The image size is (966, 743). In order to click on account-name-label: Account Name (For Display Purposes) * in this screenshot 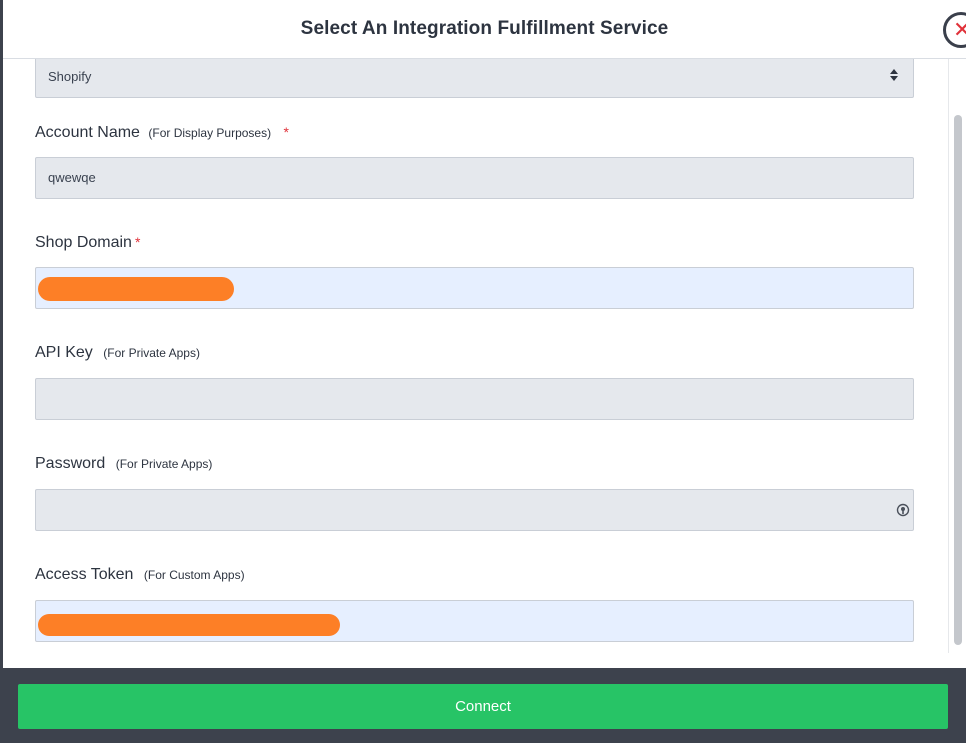, I will do `click(162, 133)`.